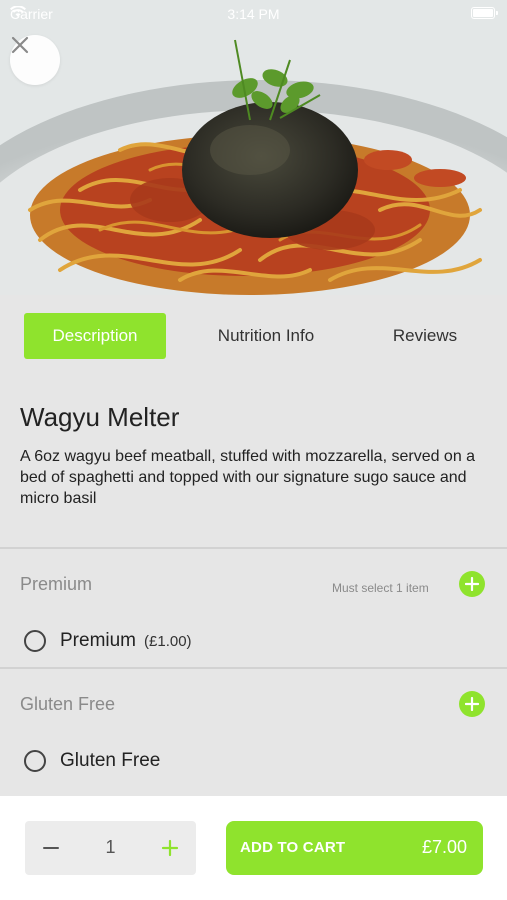 Image resolution: width=507 pixels, height=900 pixels. I want to click on option-name: Premium, so click(98, 640).